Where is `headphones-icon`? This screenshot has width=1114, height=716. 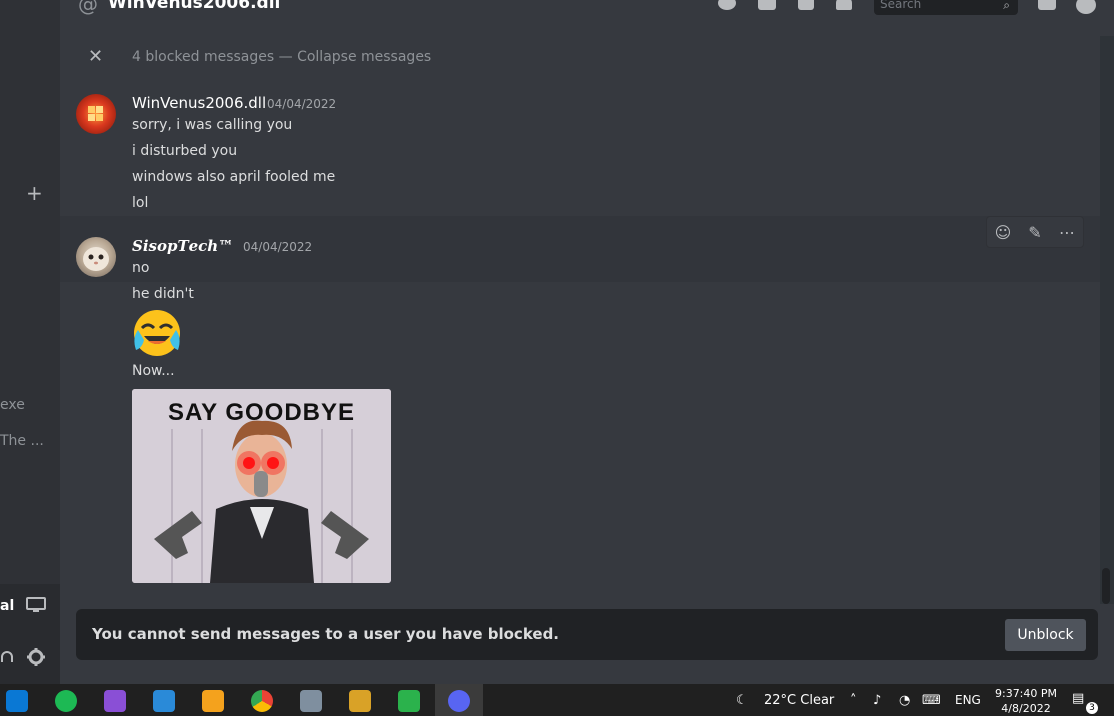 headphones-icon is located at coordinates (7, 659).